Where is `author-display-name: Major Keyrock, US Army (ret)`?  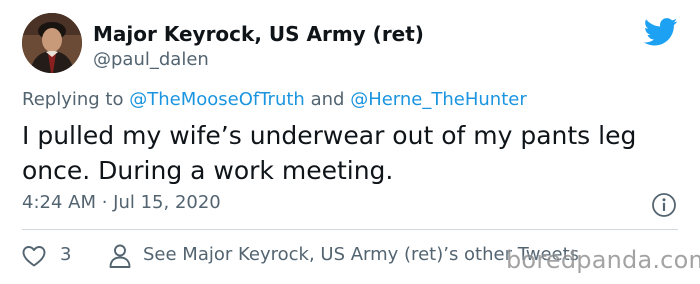
author-display-name: Major Keyrock, US Army (ret) is located at coordinates (258, 34).